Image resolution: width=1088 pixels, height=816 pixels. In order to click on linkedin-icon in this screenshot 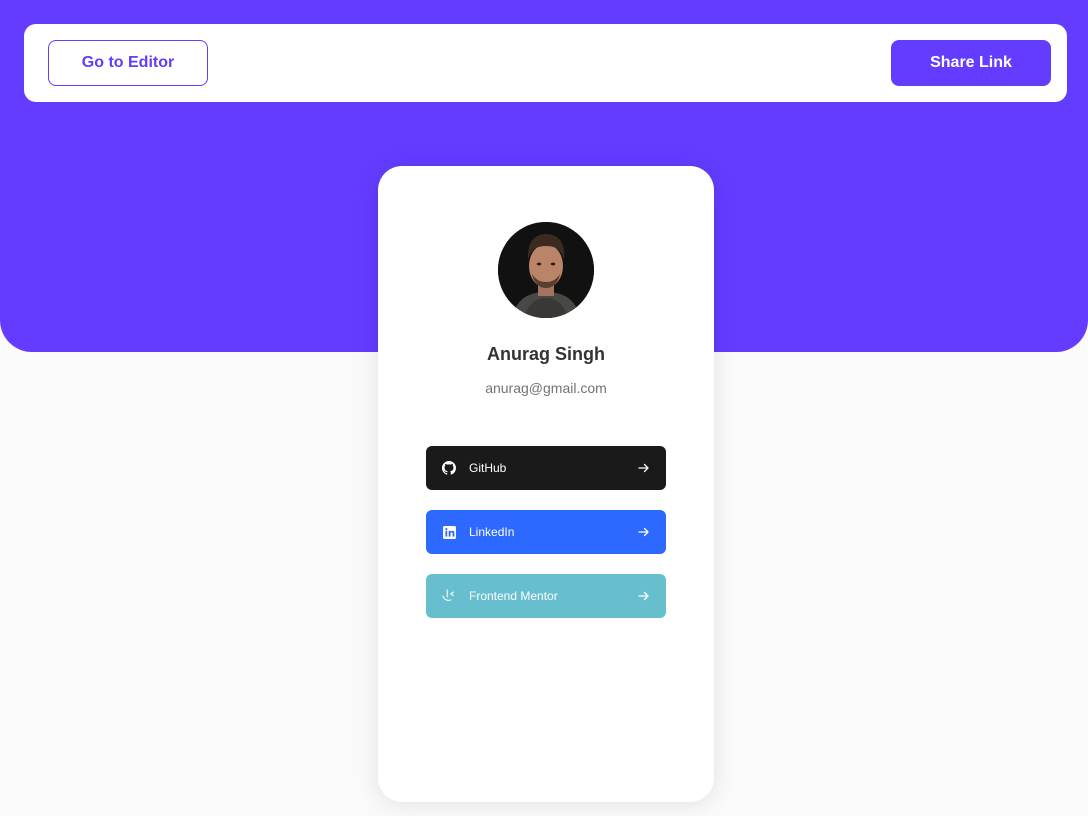, I will do `click(449, 532)`.